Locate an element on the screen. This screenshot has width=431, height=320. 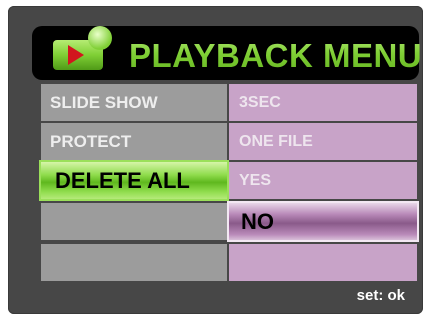
playback-icon is located at coordinates (82, 48).